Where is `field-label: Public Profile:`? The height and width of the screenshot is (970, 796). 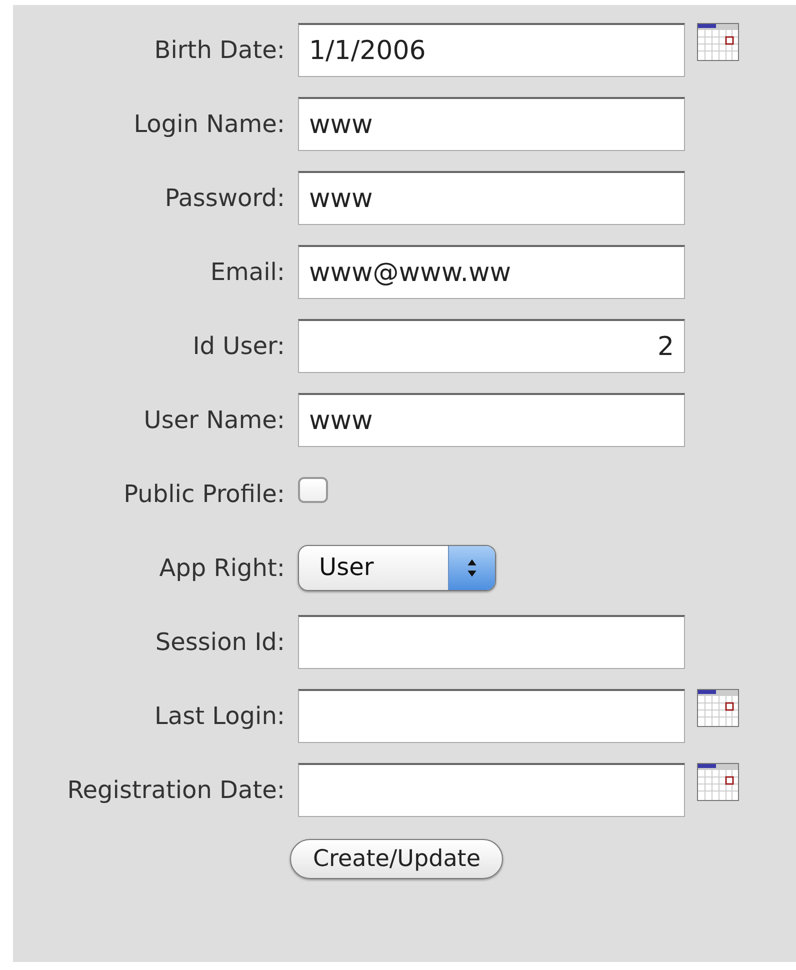
field-label: Public Profile: is located at coordinates (203, 494).